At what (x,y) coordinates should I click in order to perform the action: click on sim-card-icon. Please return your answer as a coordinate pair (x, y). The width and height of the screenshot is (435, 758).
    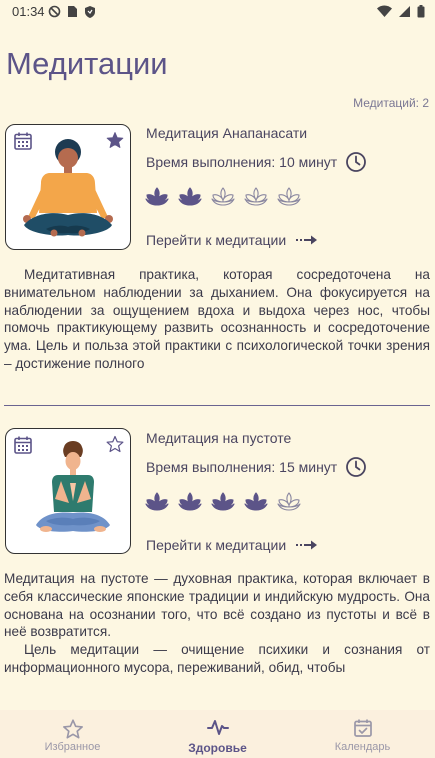
    Looking at the image, I should click on (72, 11).